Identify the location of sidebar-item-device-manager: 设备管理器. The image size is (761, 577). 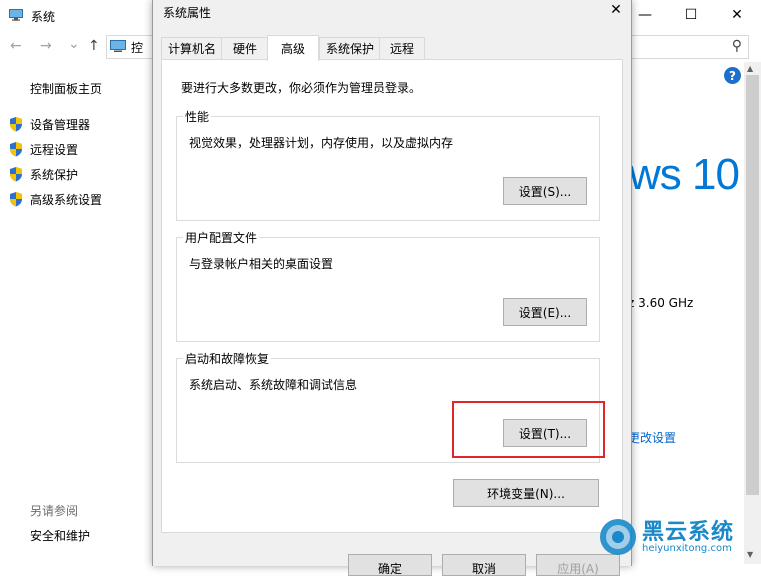
(49, 124).